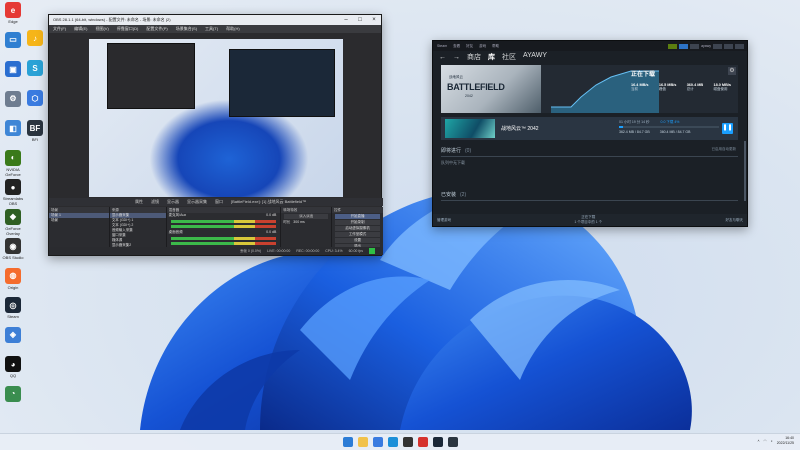 This screenshot has height=450, width=800. Describe the element at coordinates (735, 220) in the screenshot. I see `friends-chat-button: 好友与聊天` at that location.